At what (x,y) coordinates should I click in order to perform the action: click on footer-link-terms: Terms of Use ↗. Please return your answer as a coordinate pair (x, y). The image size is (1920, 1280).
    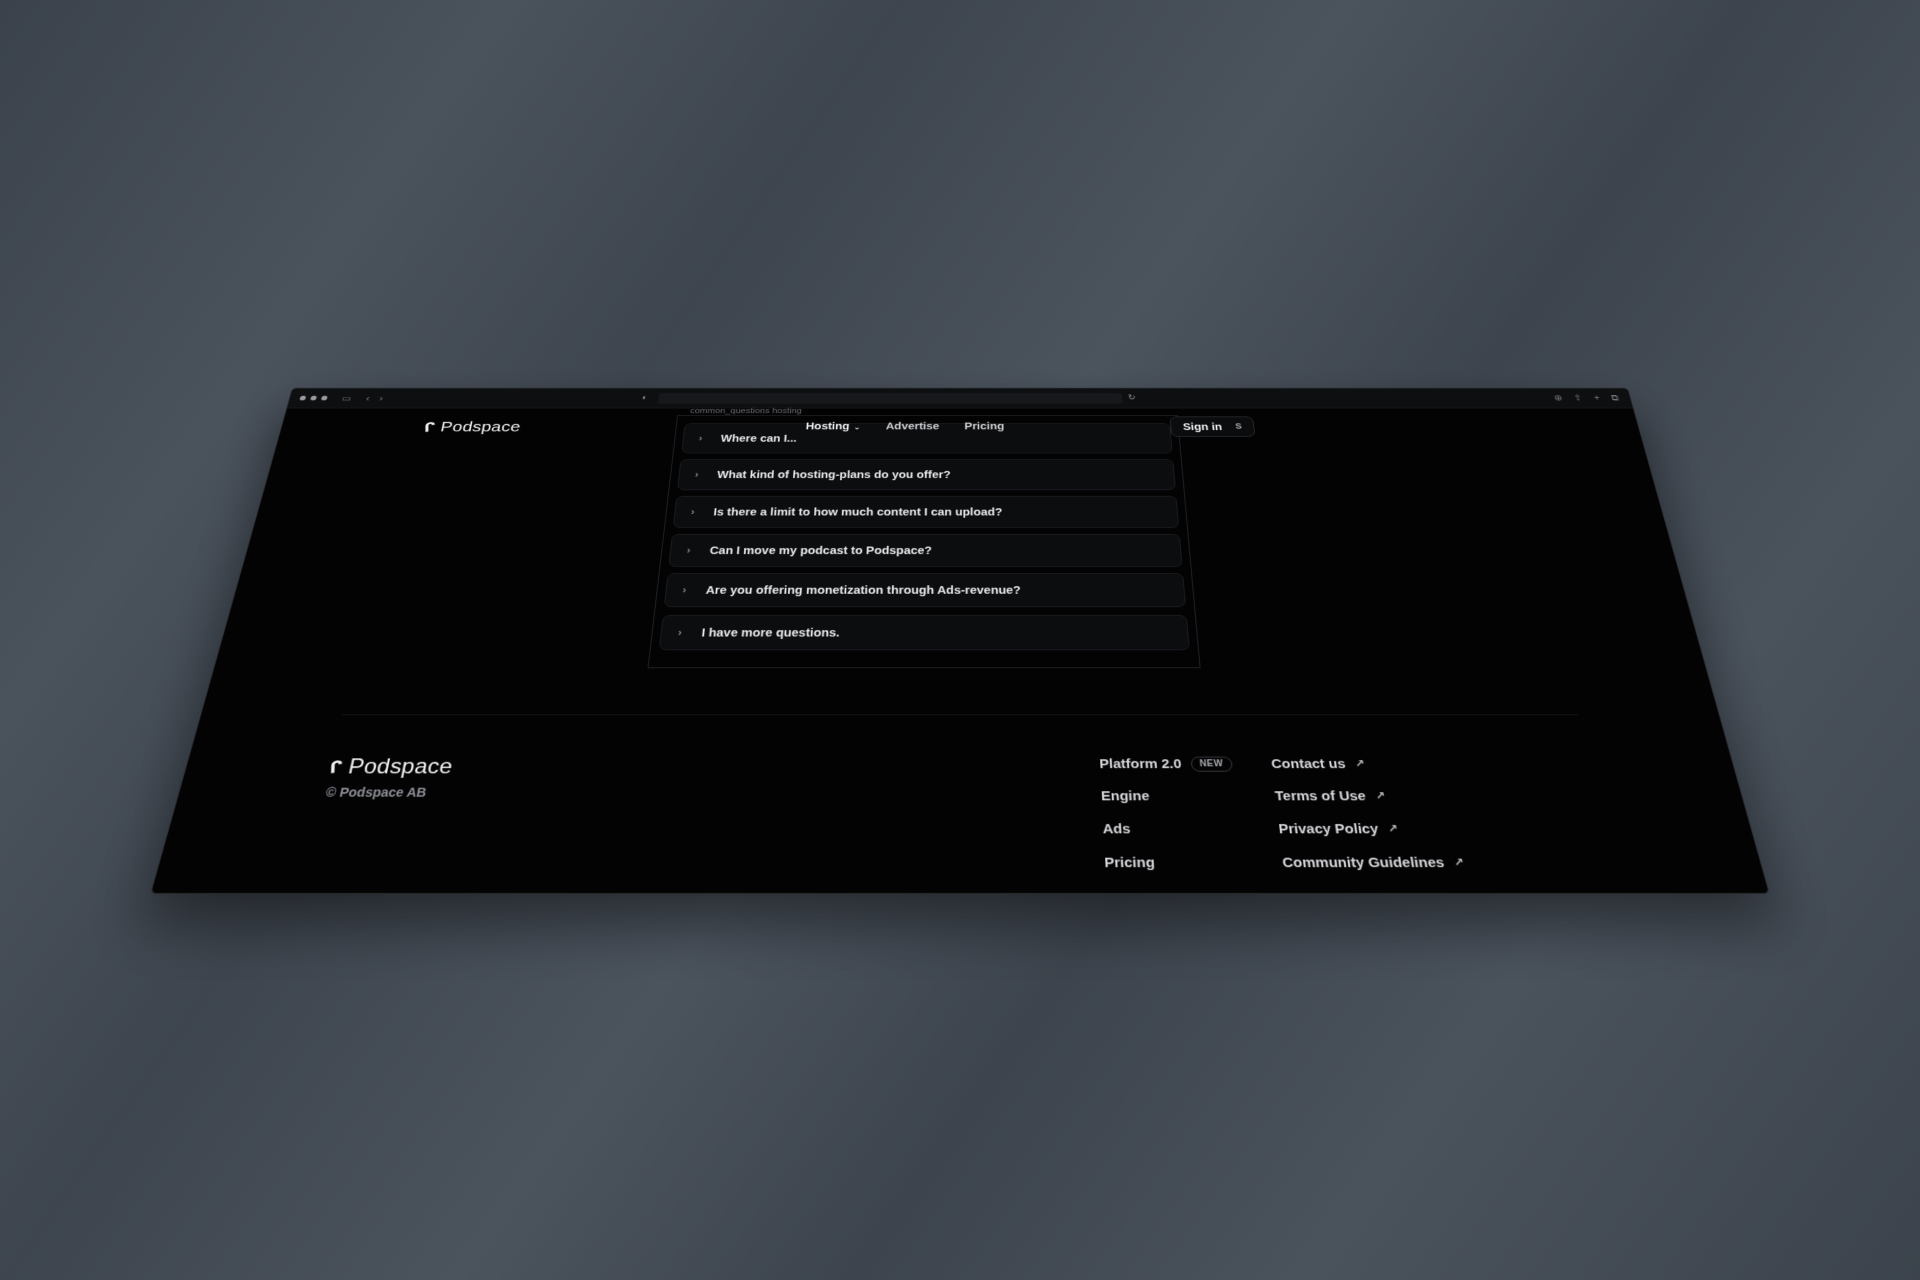
    Looking at the image, I should click on (1364, 796).